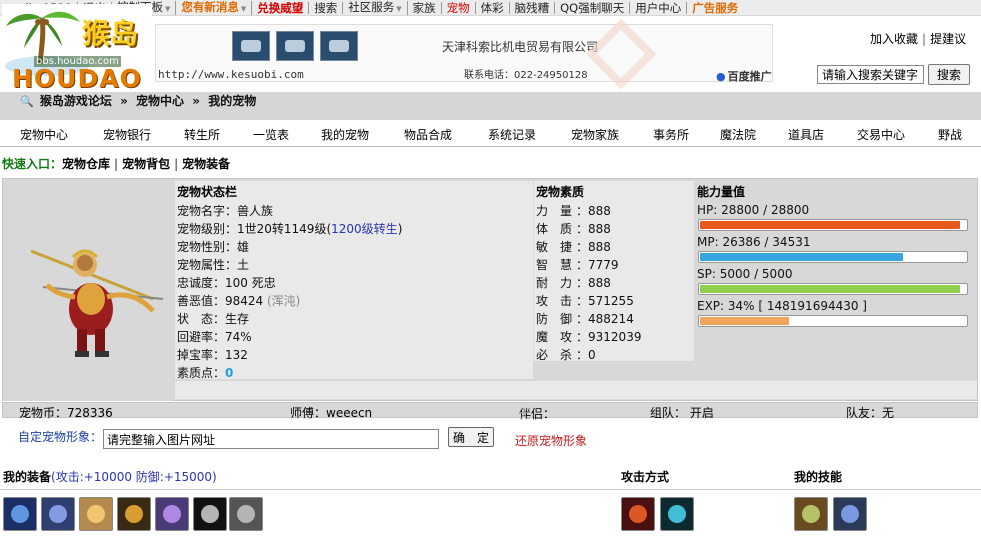 The height and width of the screenshot is (544, 981). I want to click on mp-bar-fill, so click(801, 257).